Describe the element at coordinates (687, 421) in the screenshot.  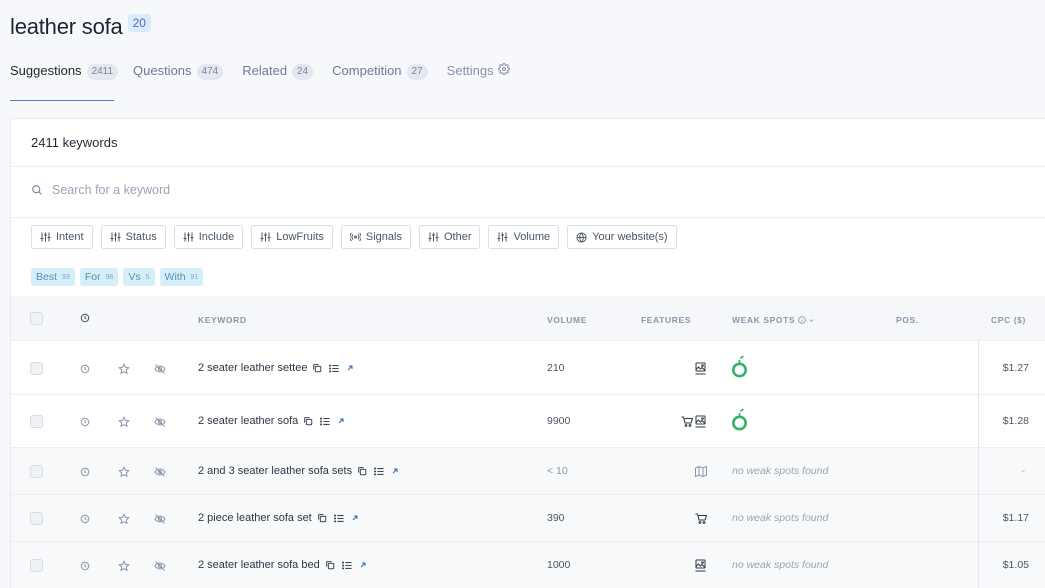
I see `cart-icon` at that location.